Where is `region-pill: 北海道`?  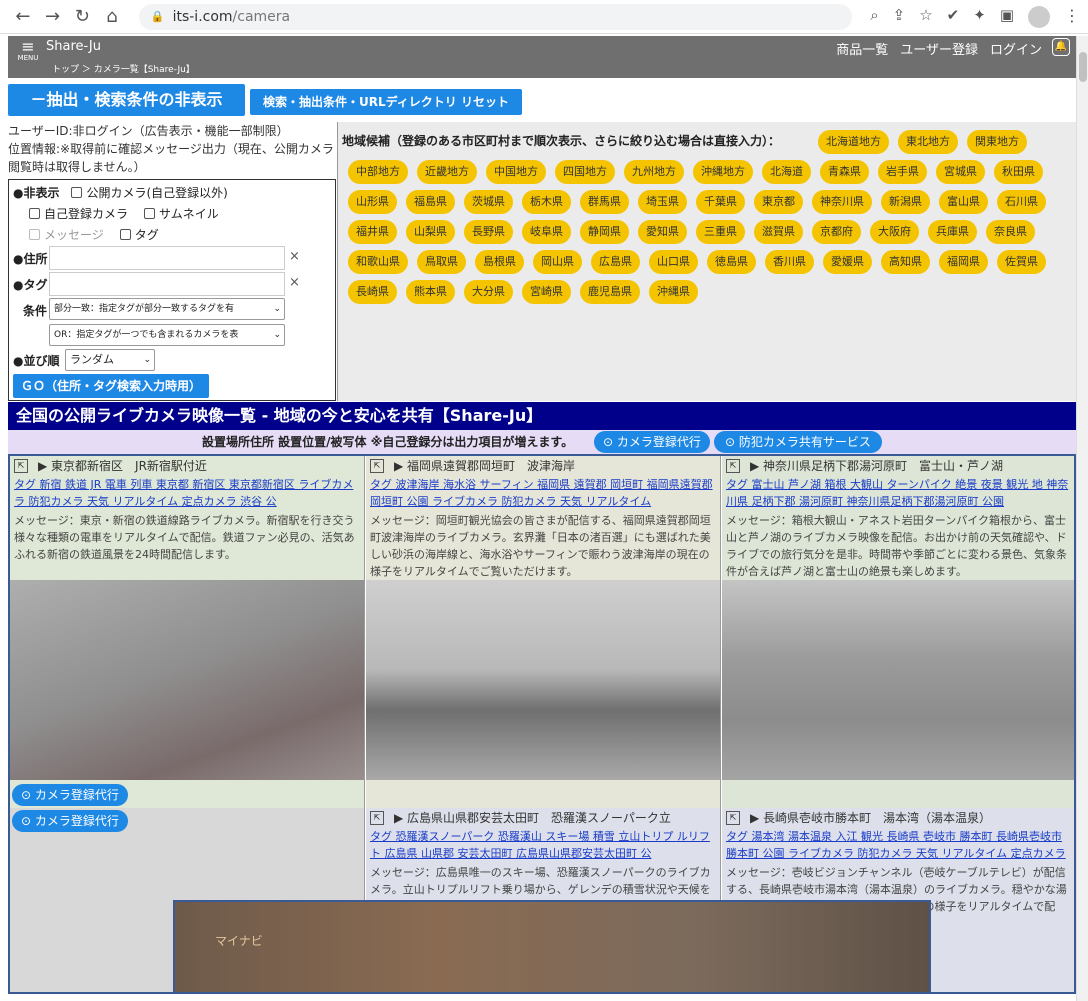
region-pill: 北海道 is located at coordinates (786, 172).